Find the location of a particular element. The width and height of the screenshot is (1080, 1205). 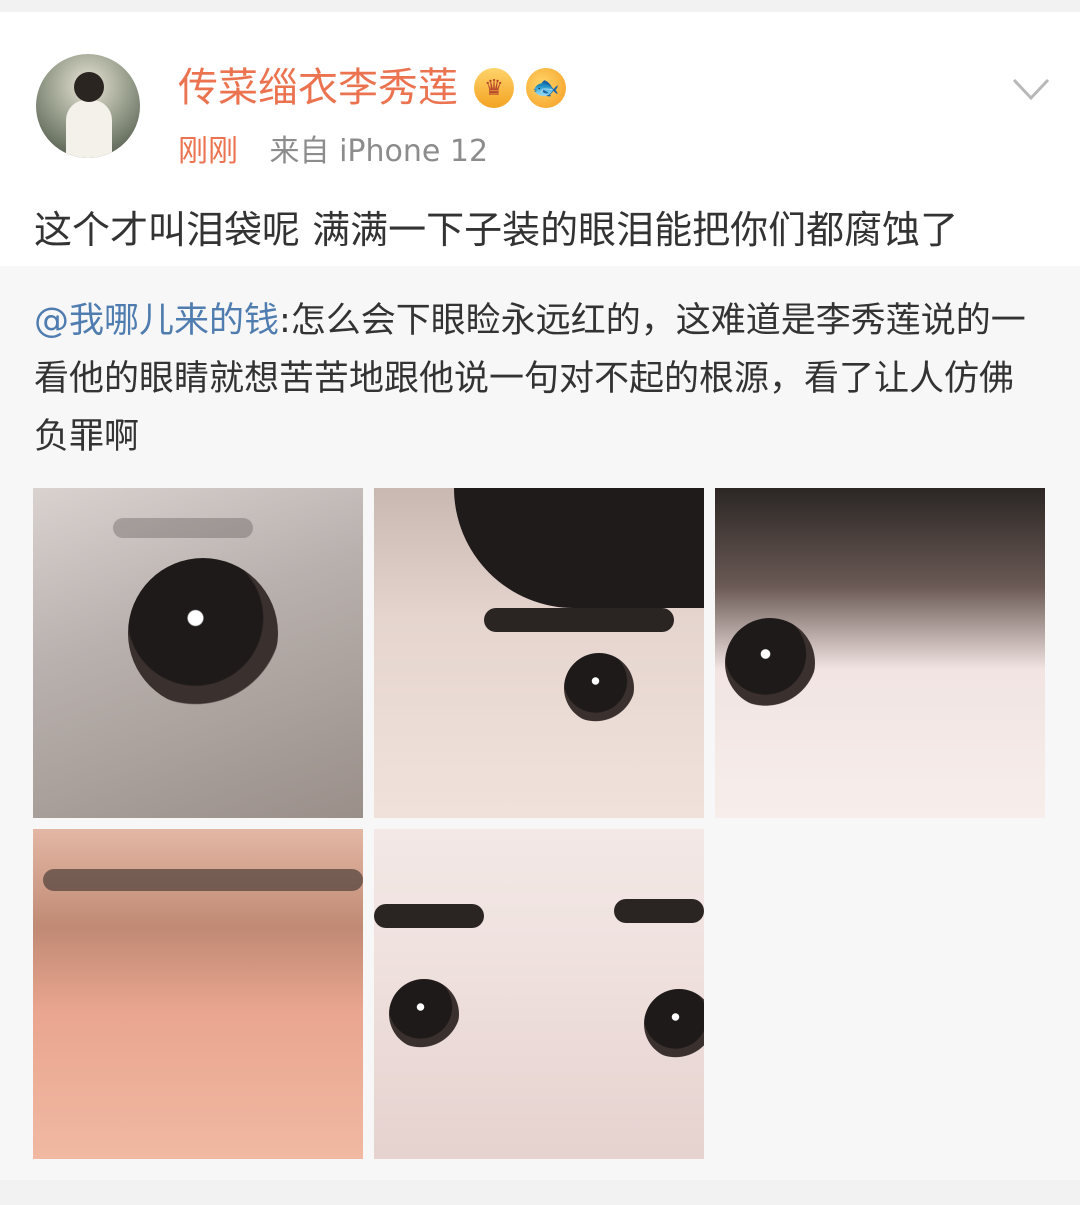

avatar-figure-head is located at coordinates (89, 87).